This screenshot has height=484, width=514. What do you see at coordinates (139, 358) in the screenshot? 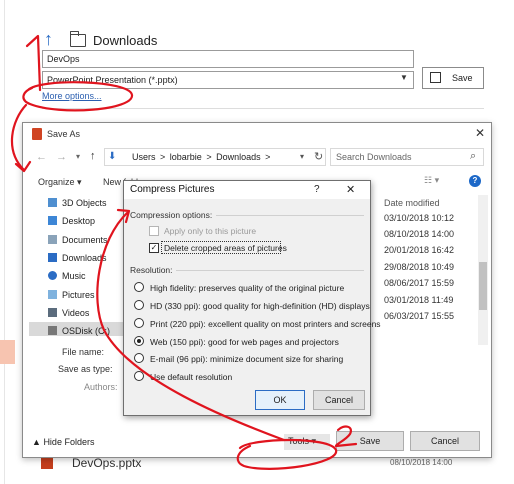
I see `resolution-radio-email` at bounding box center [139, 358].